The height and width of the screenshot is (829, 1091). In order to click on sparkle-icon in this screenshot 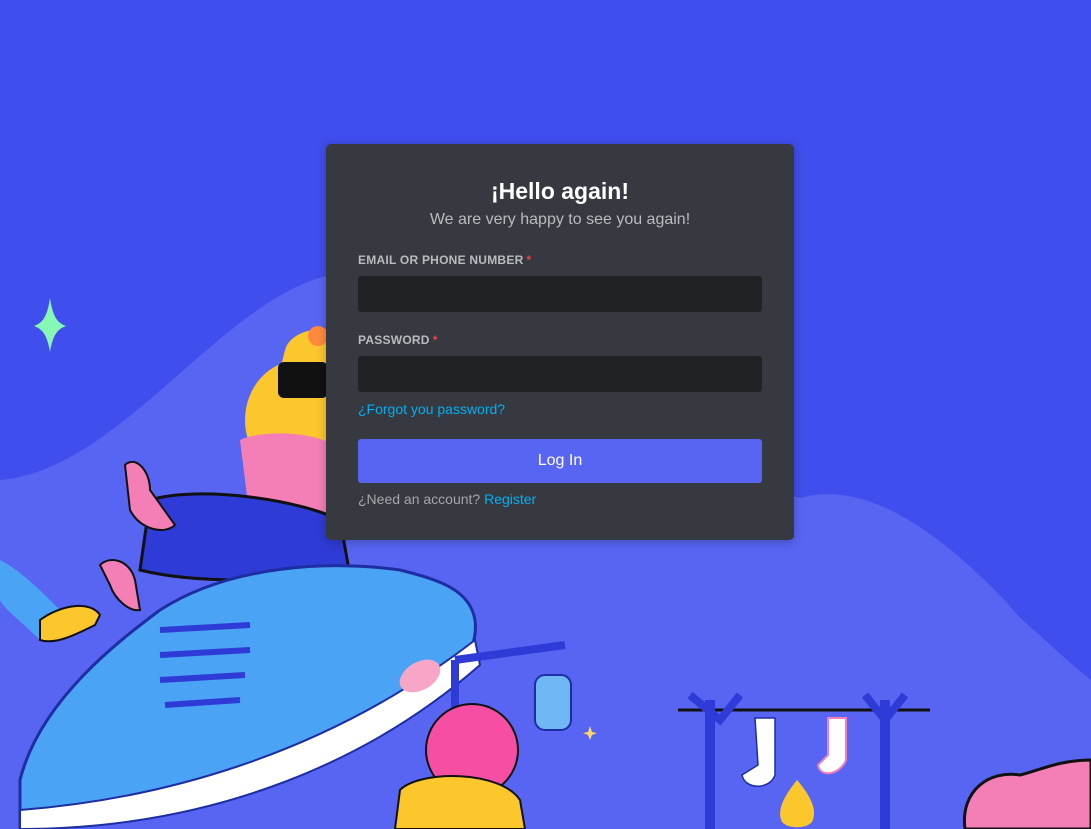, I will do `click(50, 325)`.